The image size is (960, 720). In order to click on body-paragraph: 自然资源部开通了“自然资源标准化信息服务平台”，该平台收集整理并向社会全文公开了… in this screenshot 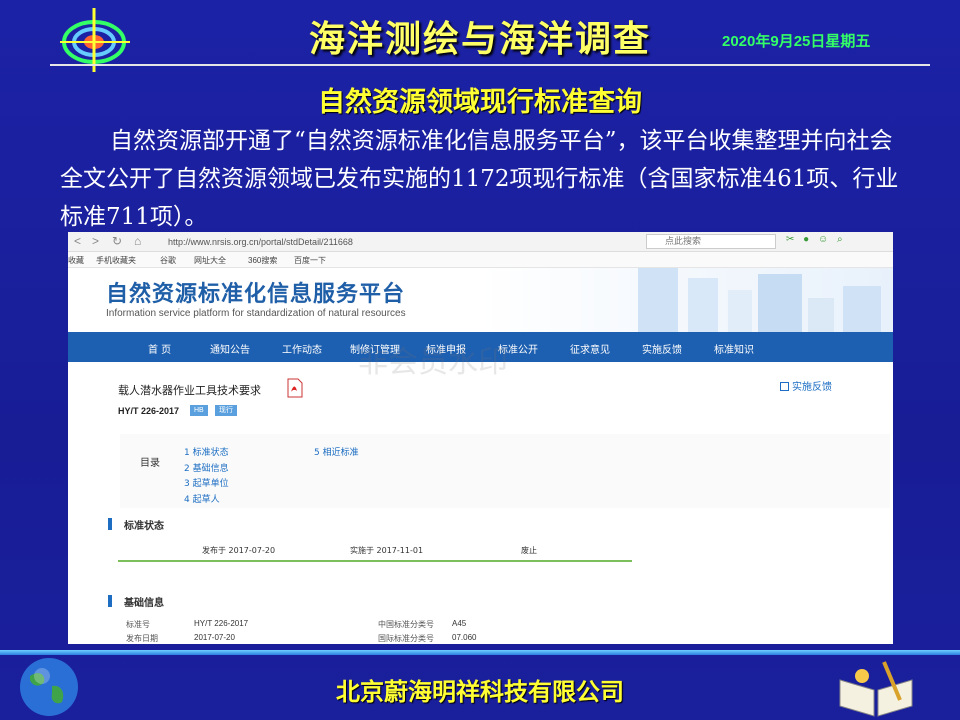, I will do `click(479, 179)`.